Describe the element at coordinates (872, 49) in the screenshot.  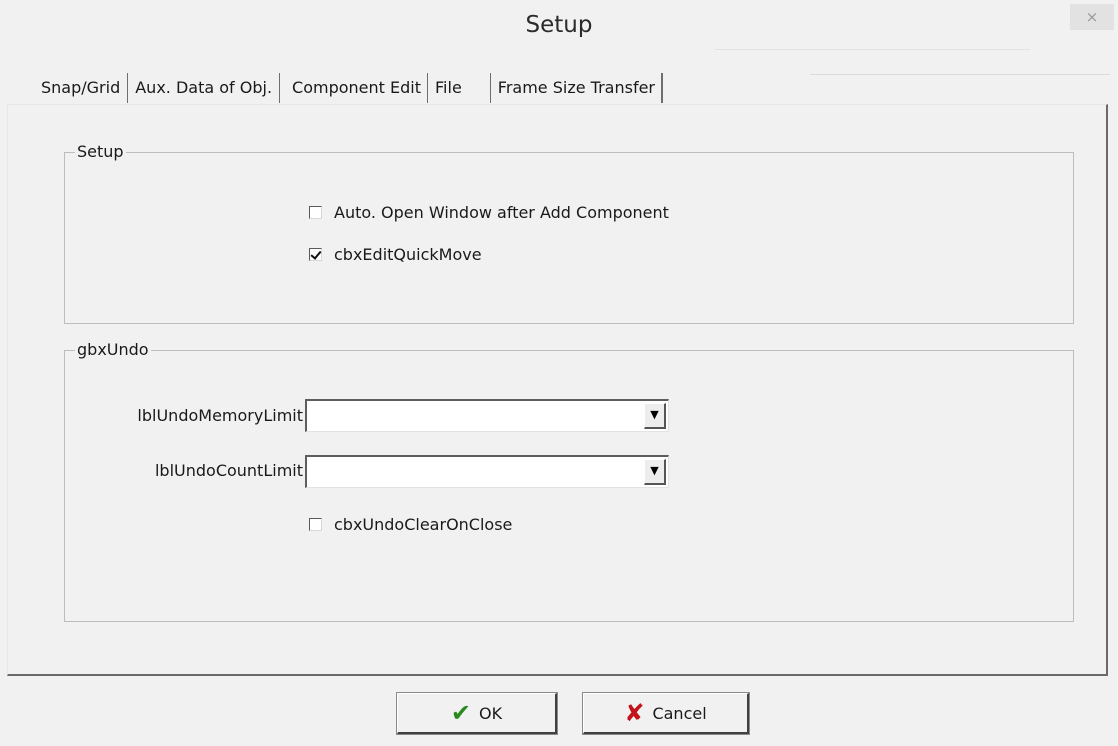
I see `title-divider` at that location.